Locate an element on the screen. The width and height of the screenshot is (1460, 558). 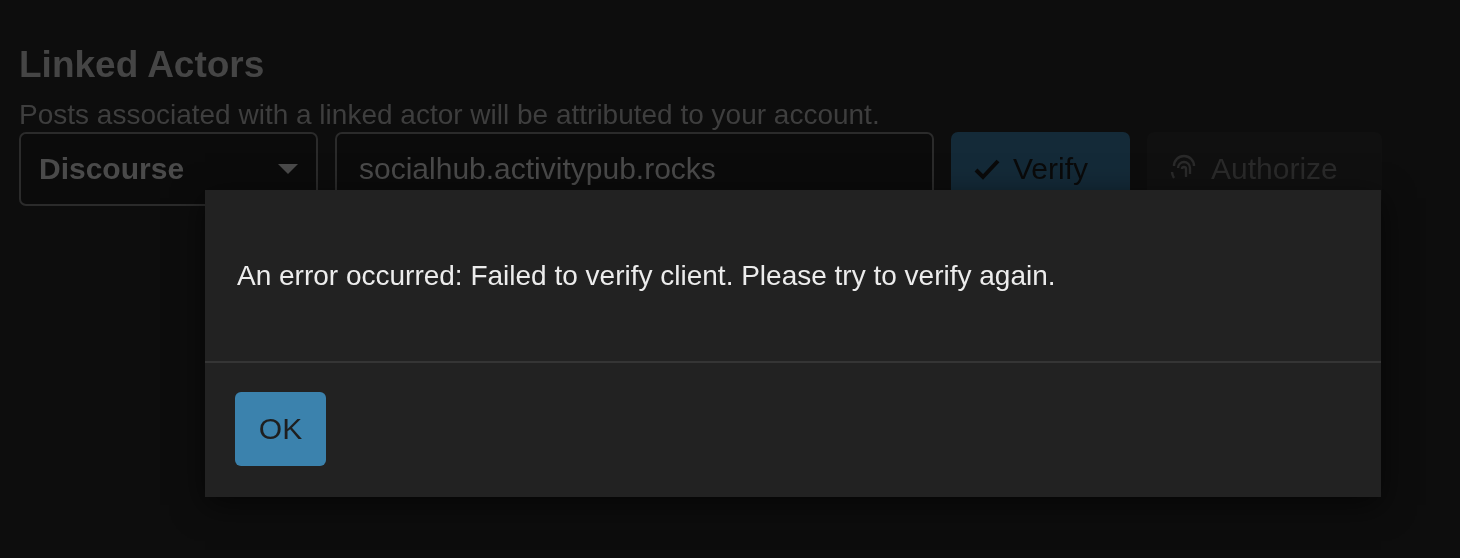
caret-icon is located at coordinates (288, 169).